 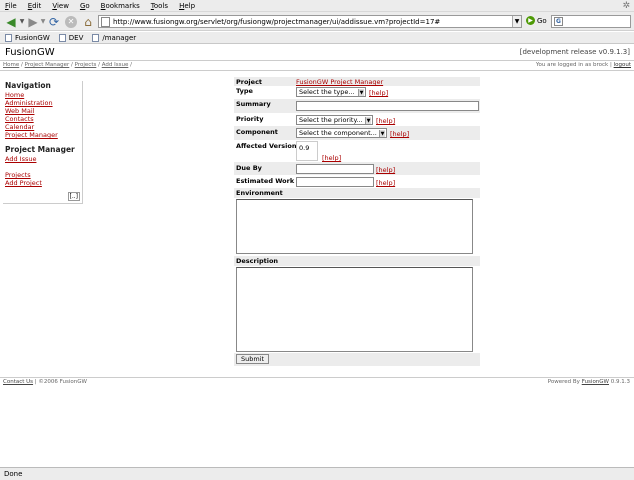 What do you see at coordinates (387, 106) in the screenshot?
I see `summary-input` at bounding box center [387, 106].